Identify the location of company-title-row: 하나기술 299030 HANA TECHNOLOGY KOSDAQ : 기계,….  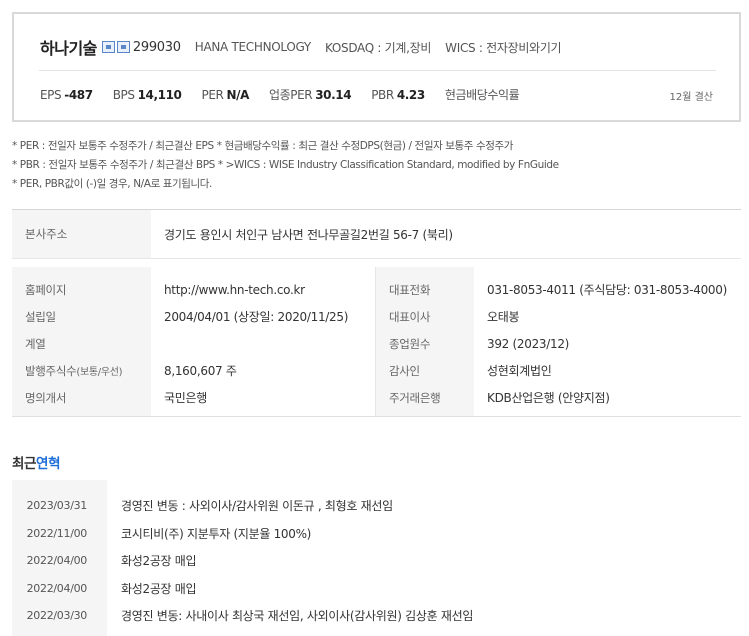
(301, 47).